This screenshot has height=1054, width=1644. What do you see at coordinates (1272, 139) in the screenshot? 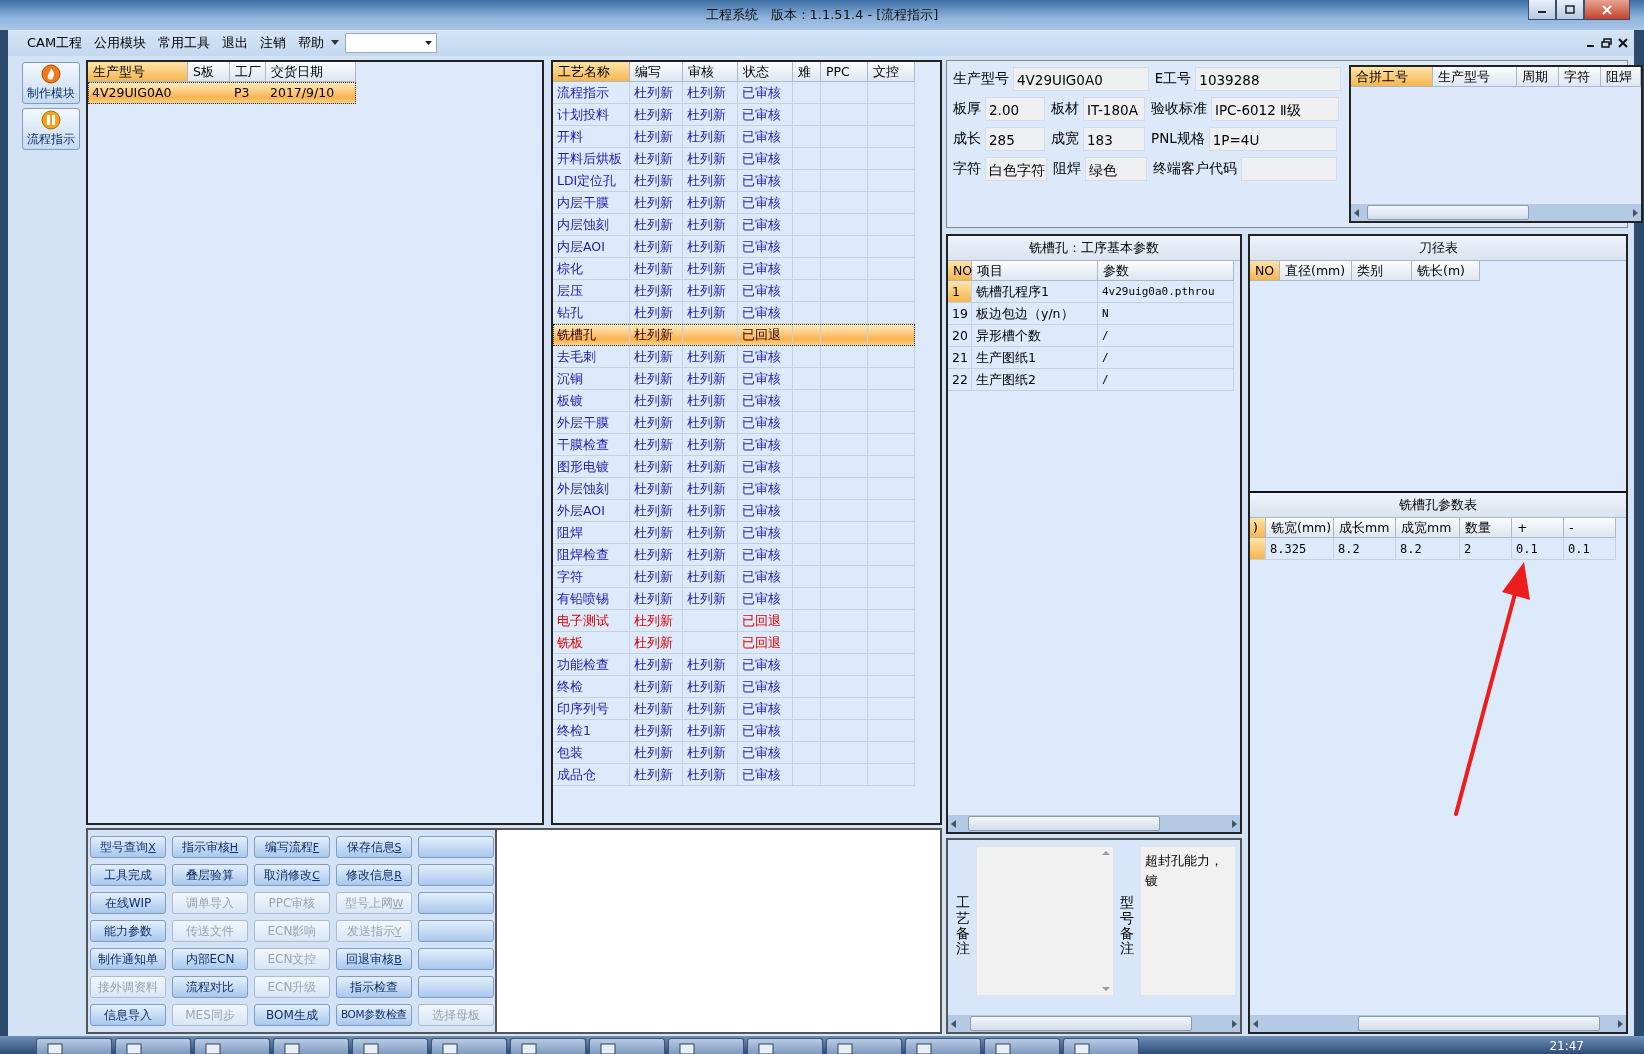
I see `input-field: 1P=4U` at bounding box center [1272, 139].